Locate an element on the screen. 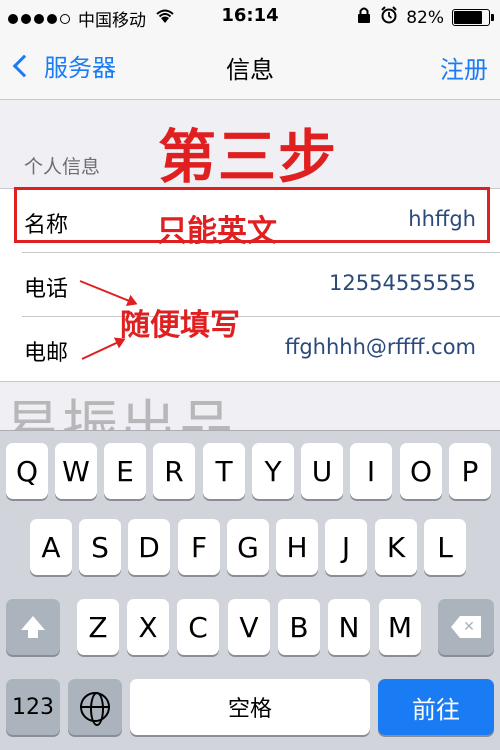  key-f: F is located at coordinates (199, 547).